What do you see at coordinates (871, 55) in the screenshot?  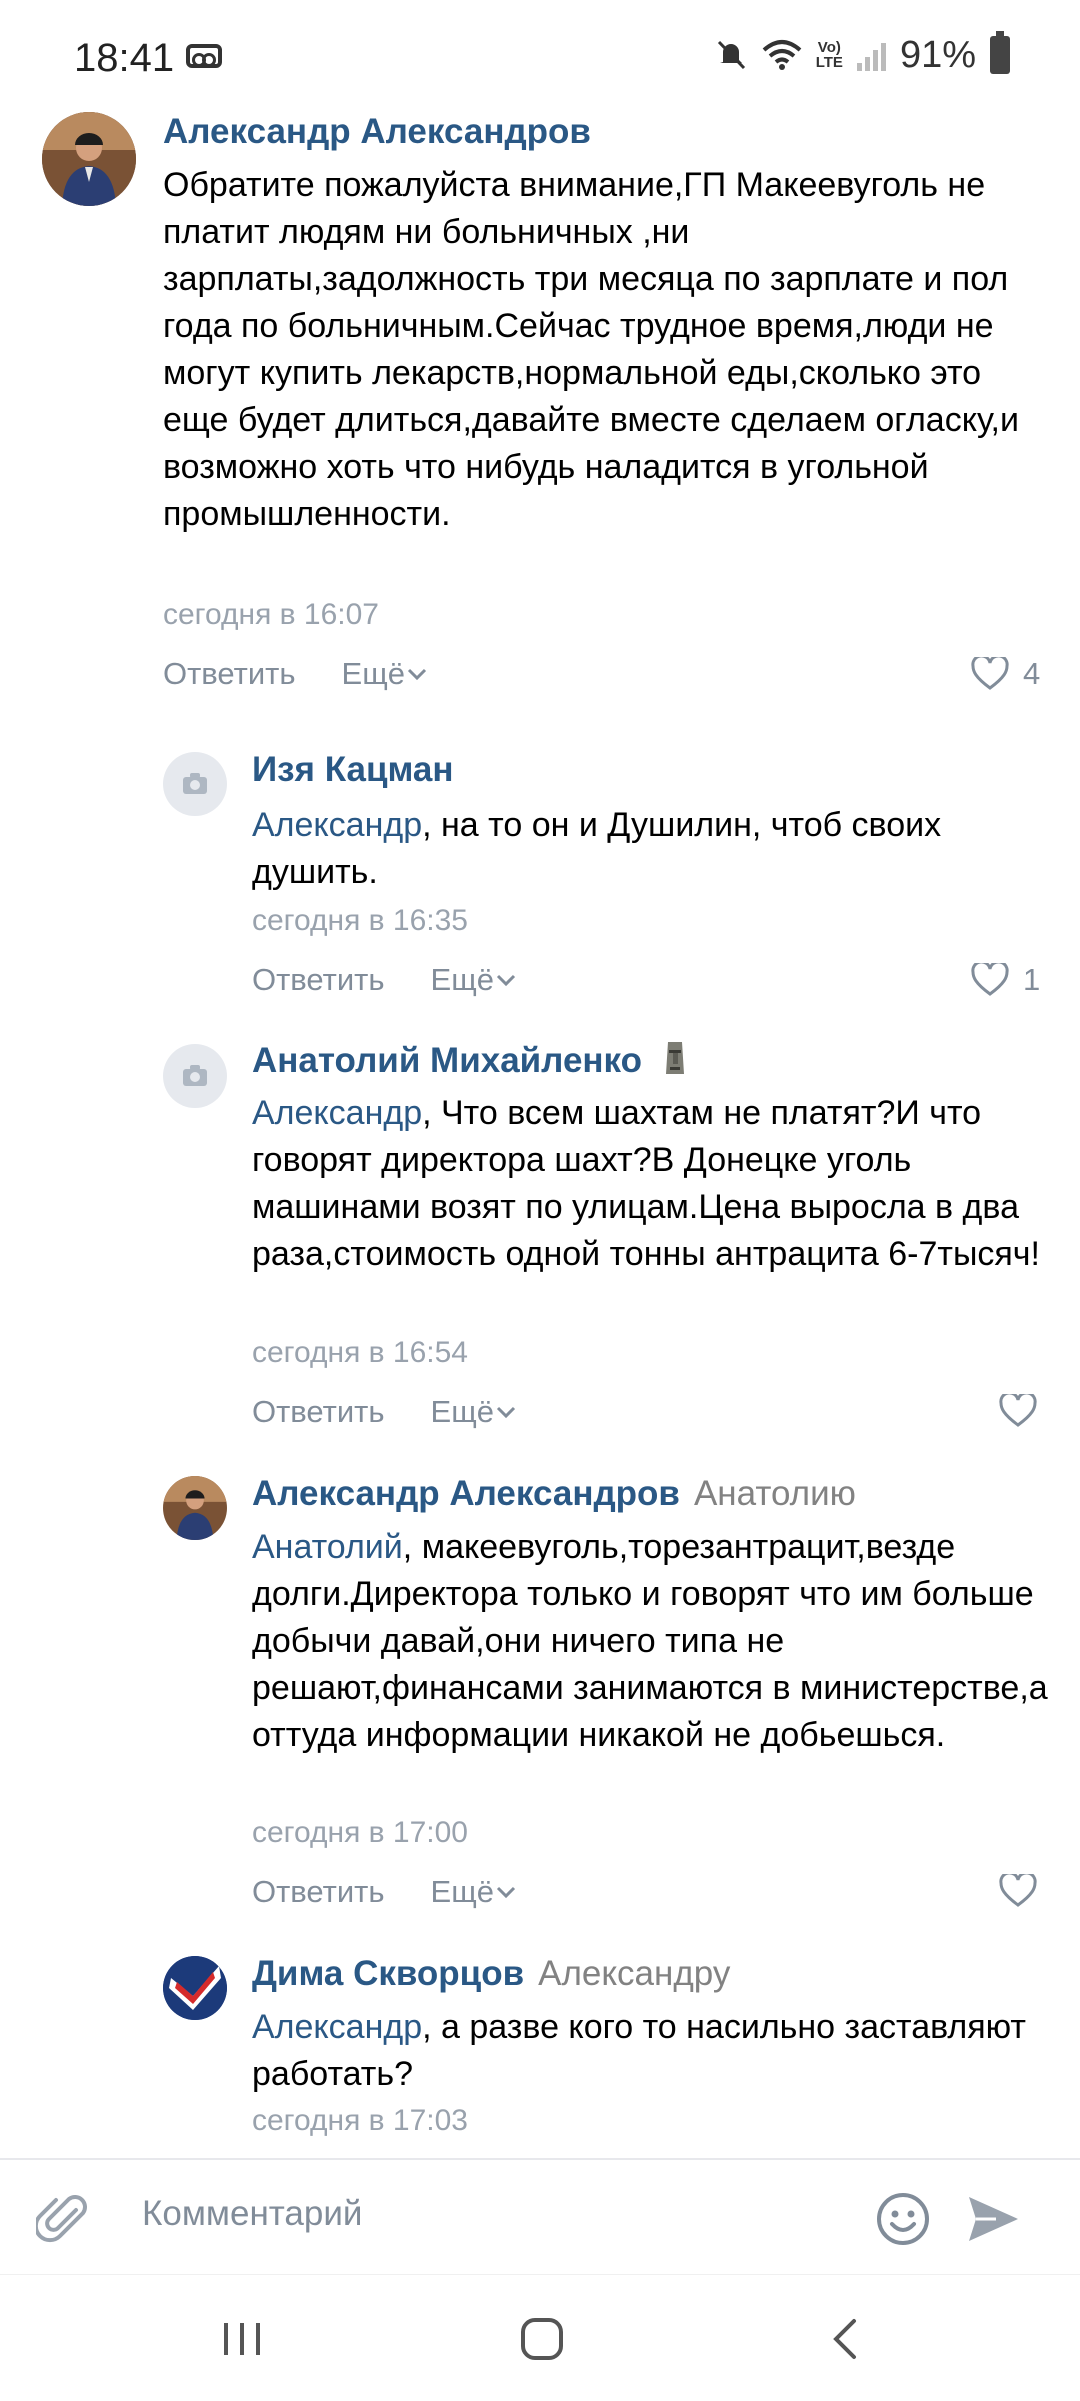 I see `signal-icon` at bounding box center [871, 55].